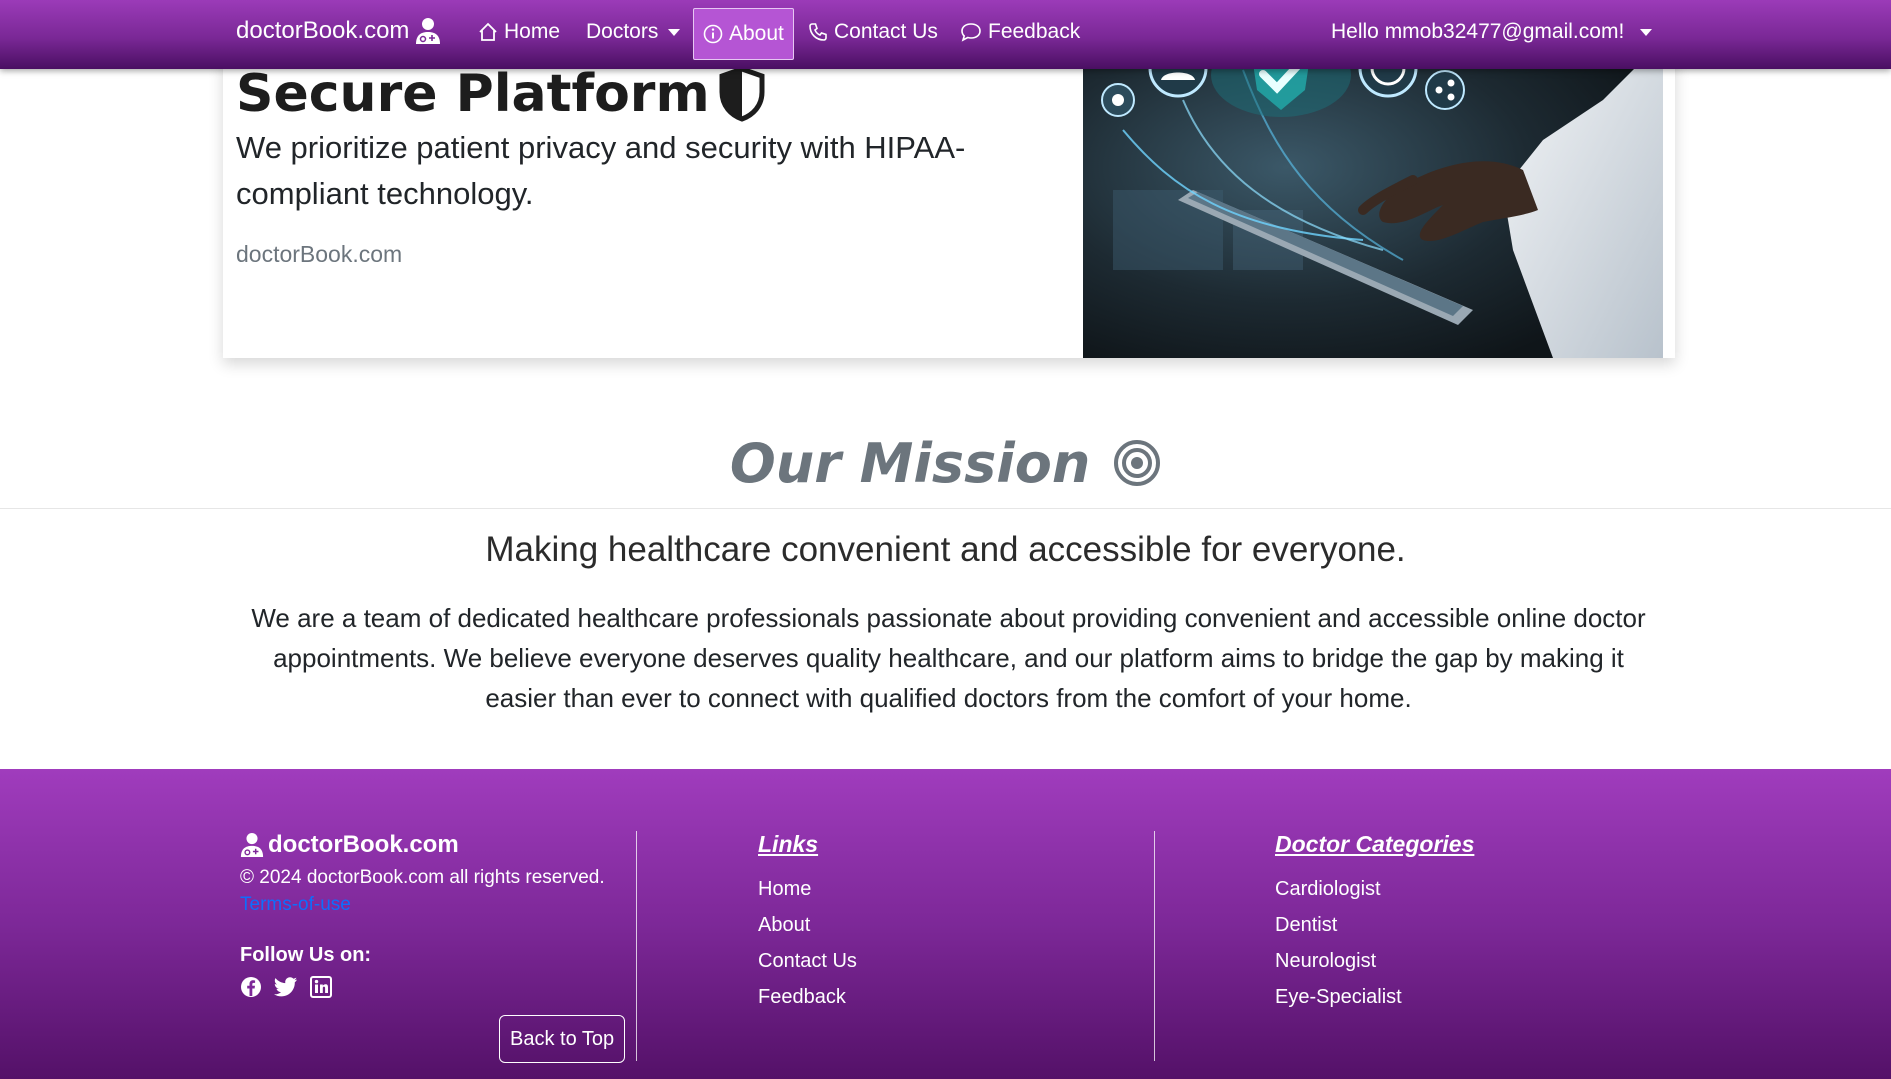  Describe the element at coordinates (622, 31) in the screenshot. I see `nav-doctors-label: Doctors` at that location.